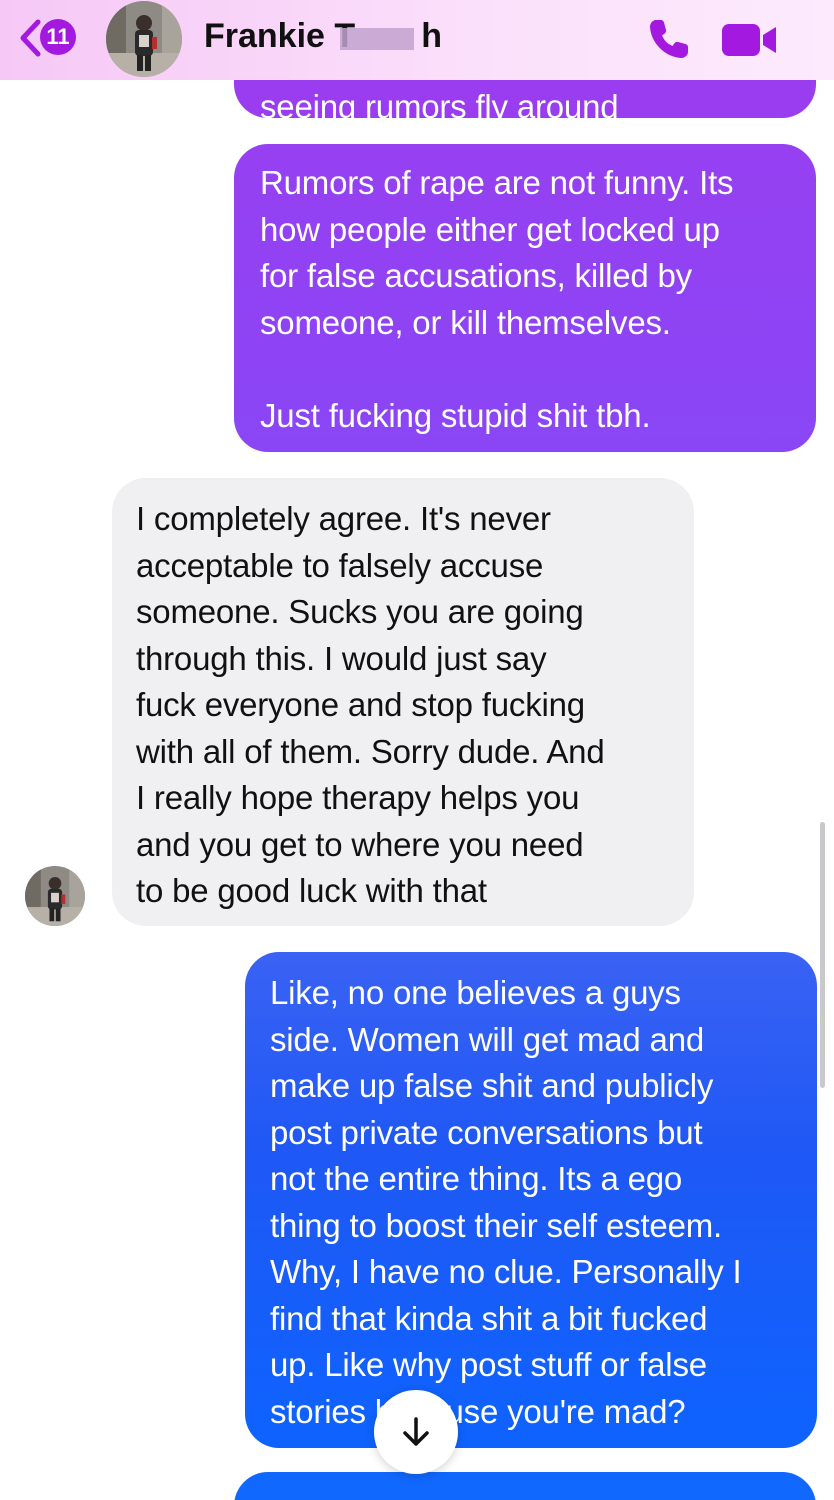  I want to click on video-camera-icon, so click(749, 40).